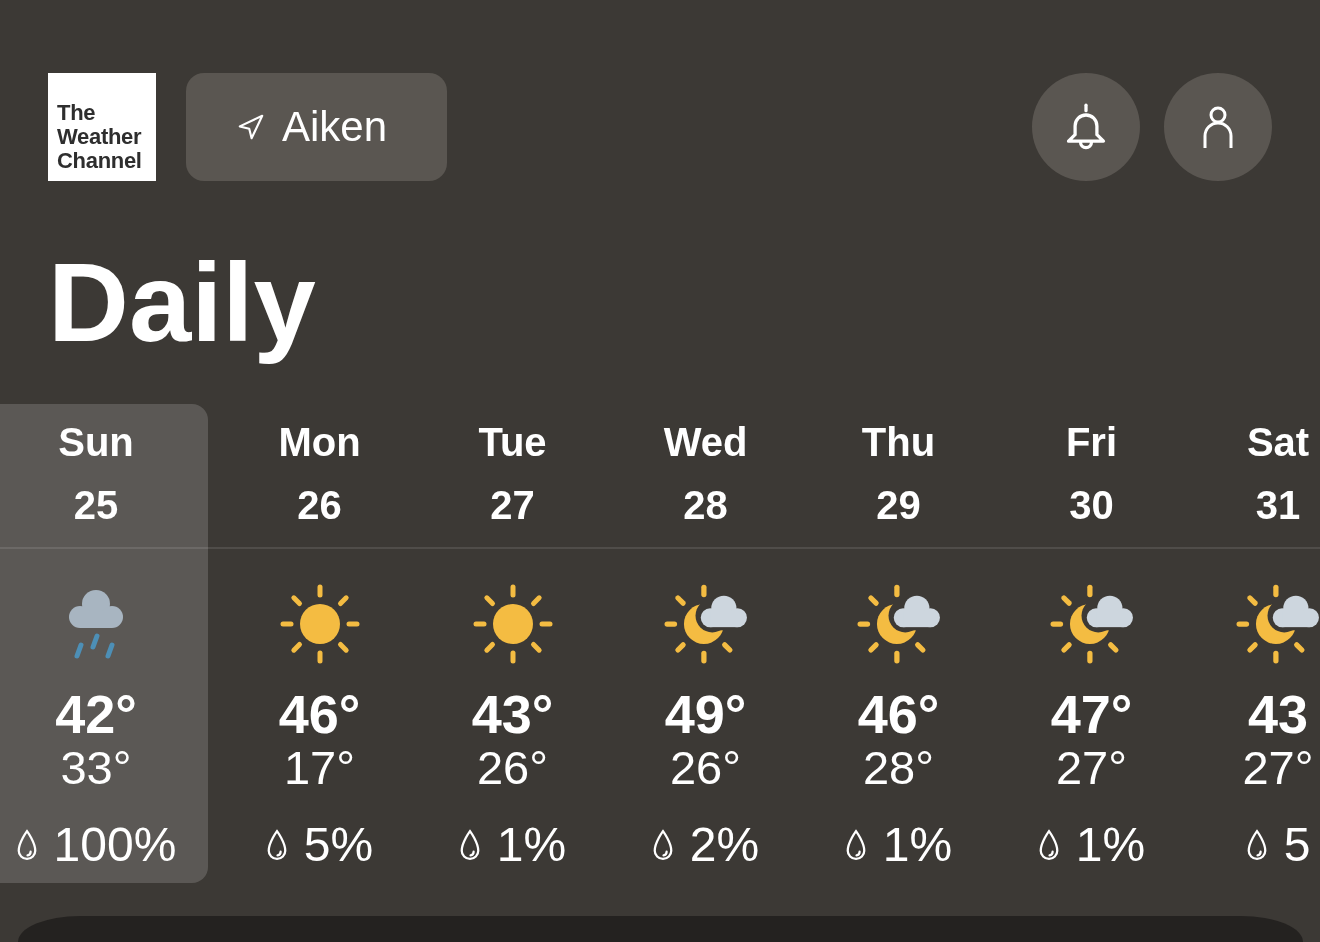  What do you see at coordinates (1278, 714) in the screenshot?
I see `high-temp: 43` at bounding box center [1278, 714].